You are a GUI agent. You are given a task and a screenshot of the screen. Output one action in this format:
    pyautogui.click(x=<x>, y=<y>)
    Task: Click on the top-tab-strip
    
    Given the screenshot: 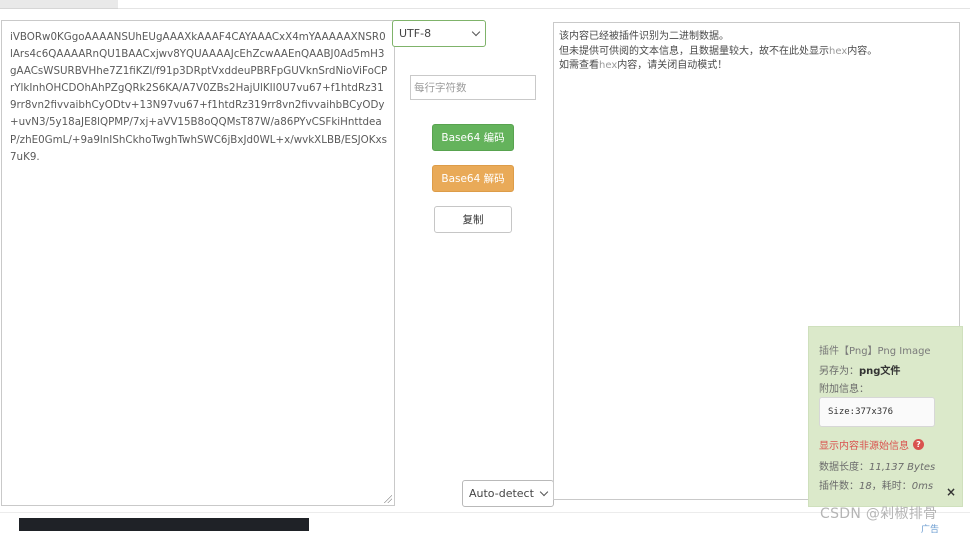 What is the action you would take?
    pyautogui.click(x=59, y=4)
    